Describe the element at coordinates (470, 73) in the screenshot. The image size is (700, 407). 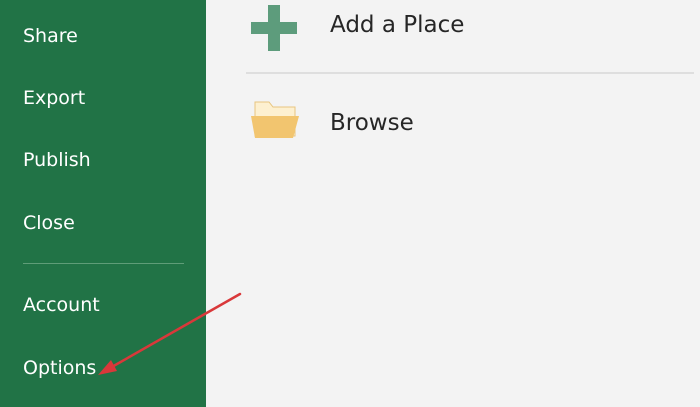
I see `places-divider` at that location.